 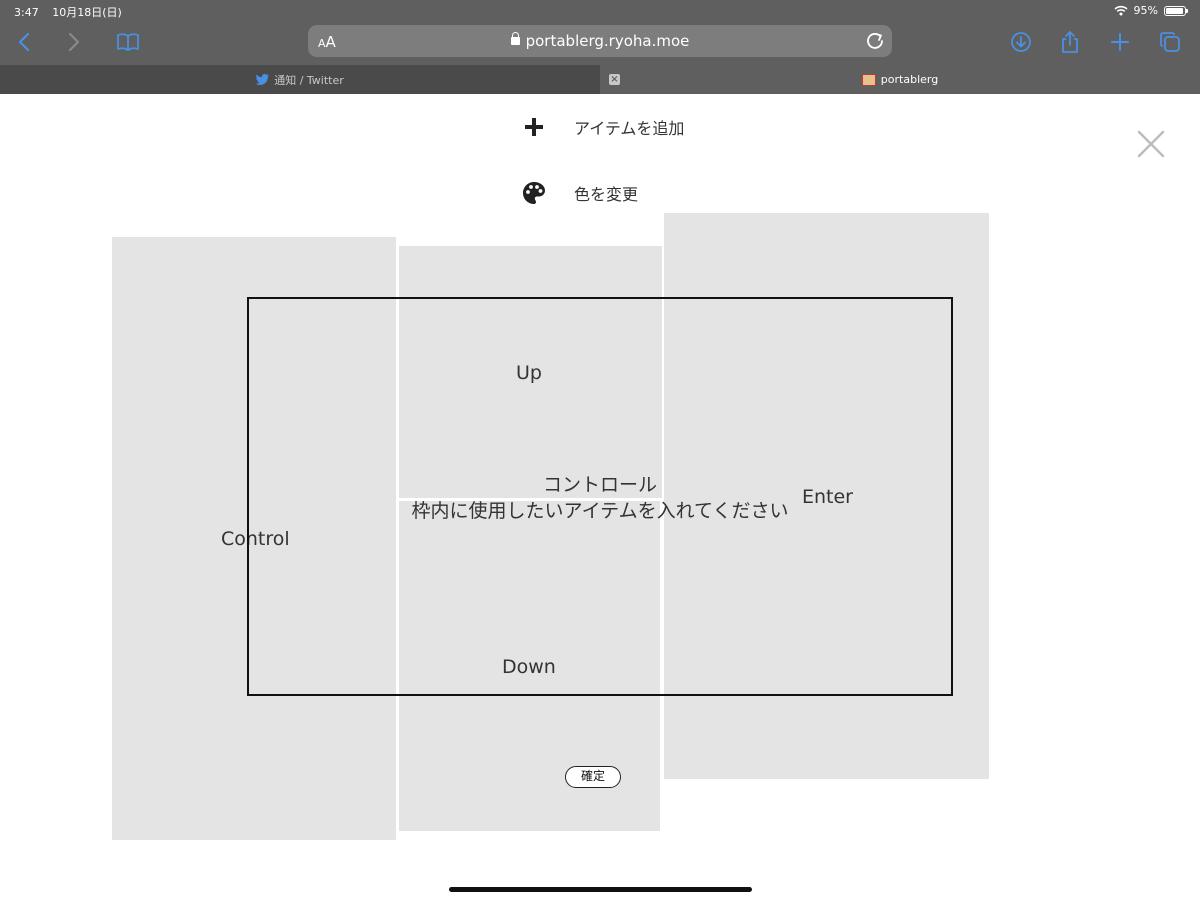 What do you see at coordinates (593, 777) in the screenshot?
I see `confirm-button: 確定` at bounding box center [593, 777].